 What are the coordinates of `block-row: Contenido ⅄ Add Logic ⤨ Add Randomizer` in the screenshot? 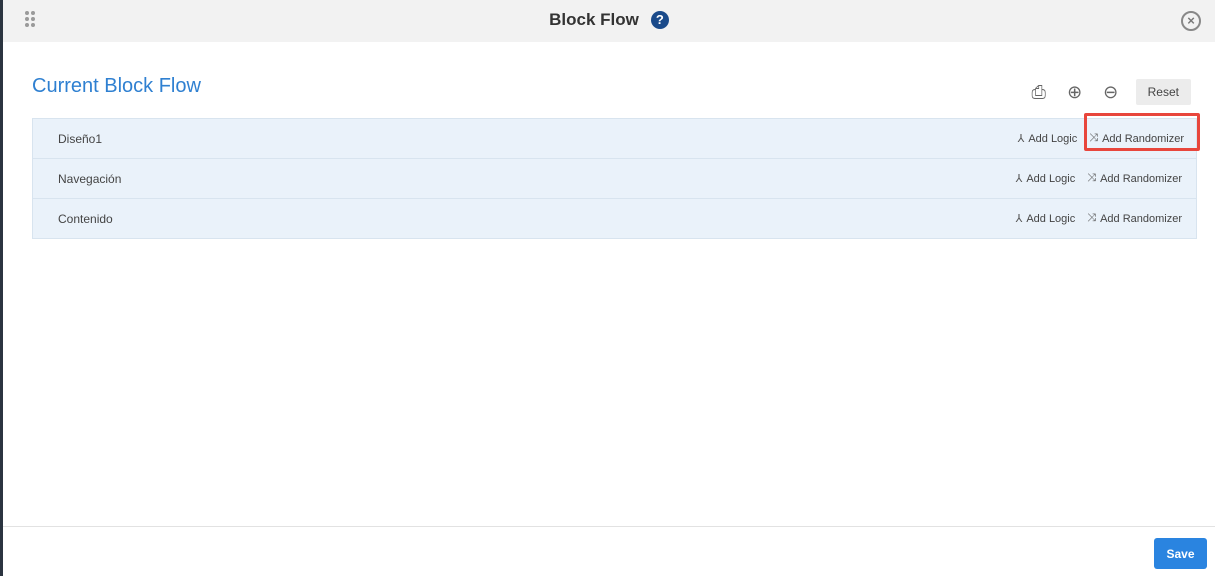 It's located at (614, 219).